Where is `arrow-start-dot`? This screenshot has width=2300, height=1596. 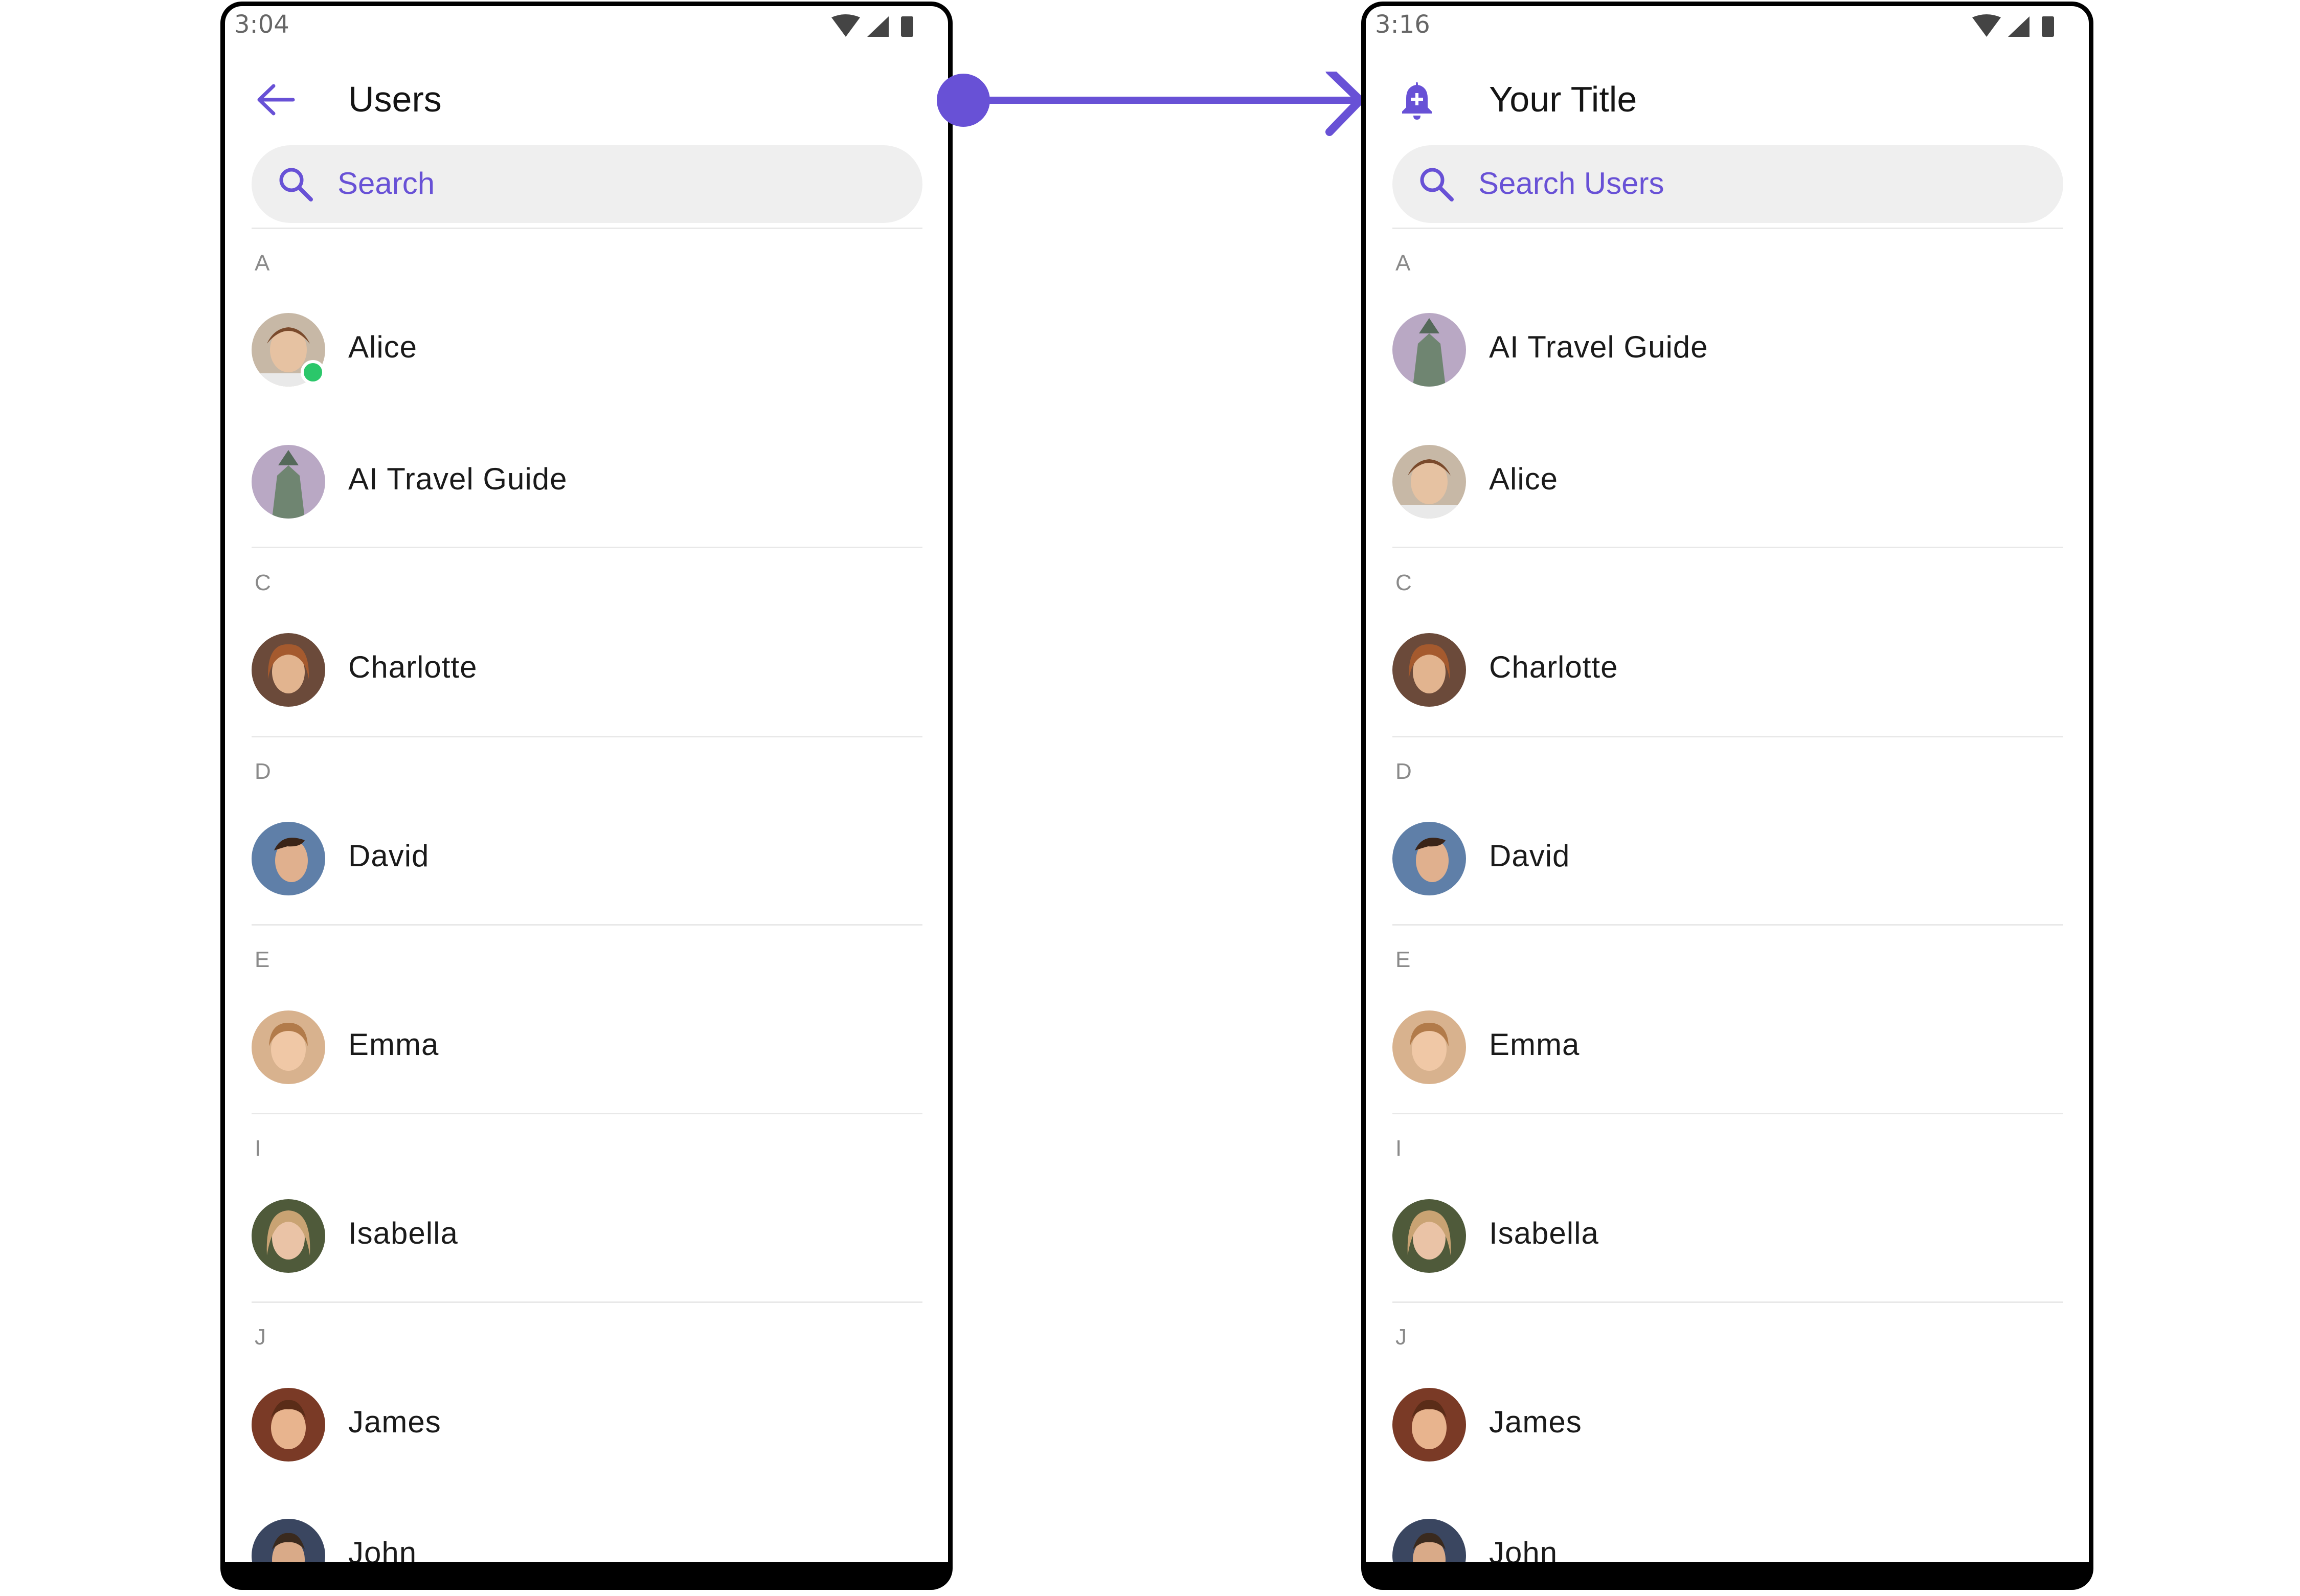 arrow-start-dot is located at coordinates (963, 101).